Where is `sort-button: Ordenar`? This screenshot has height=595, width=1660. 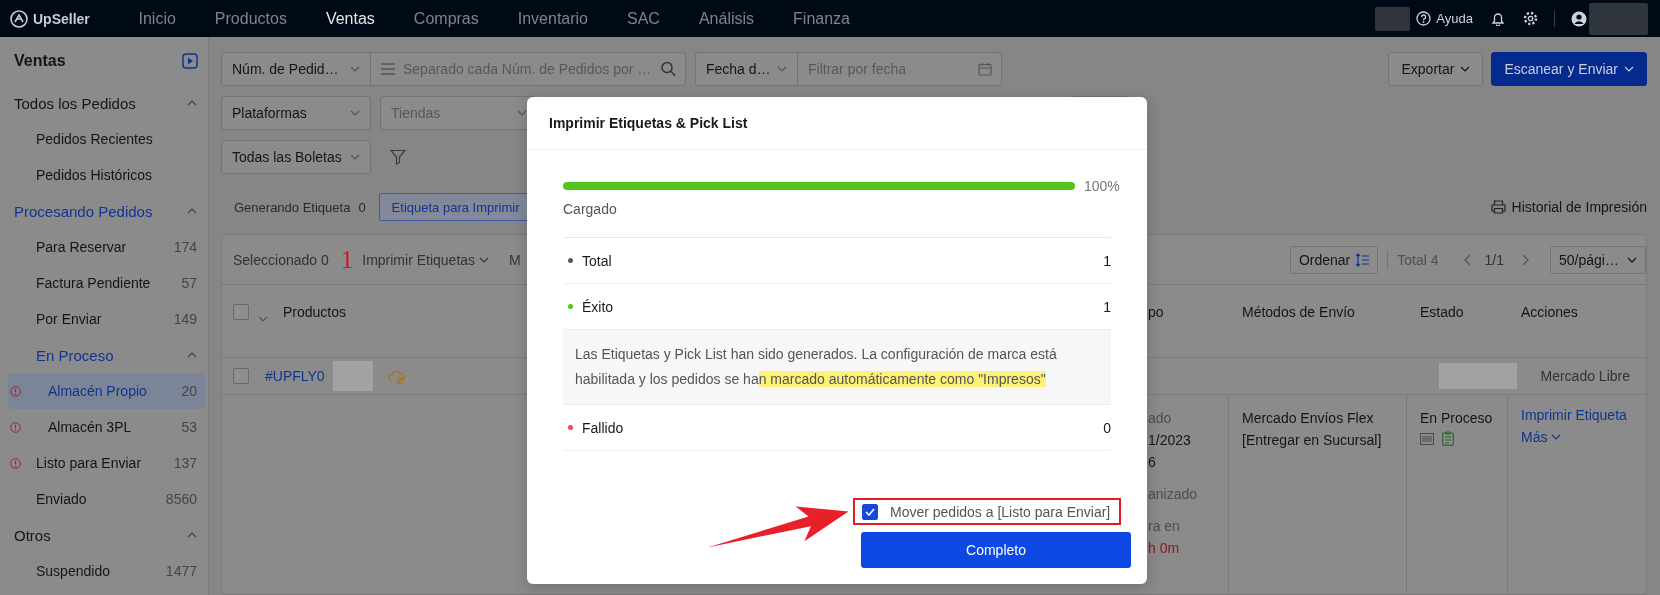
sort-button: Ordenar is located at coordinates (1334, 259).